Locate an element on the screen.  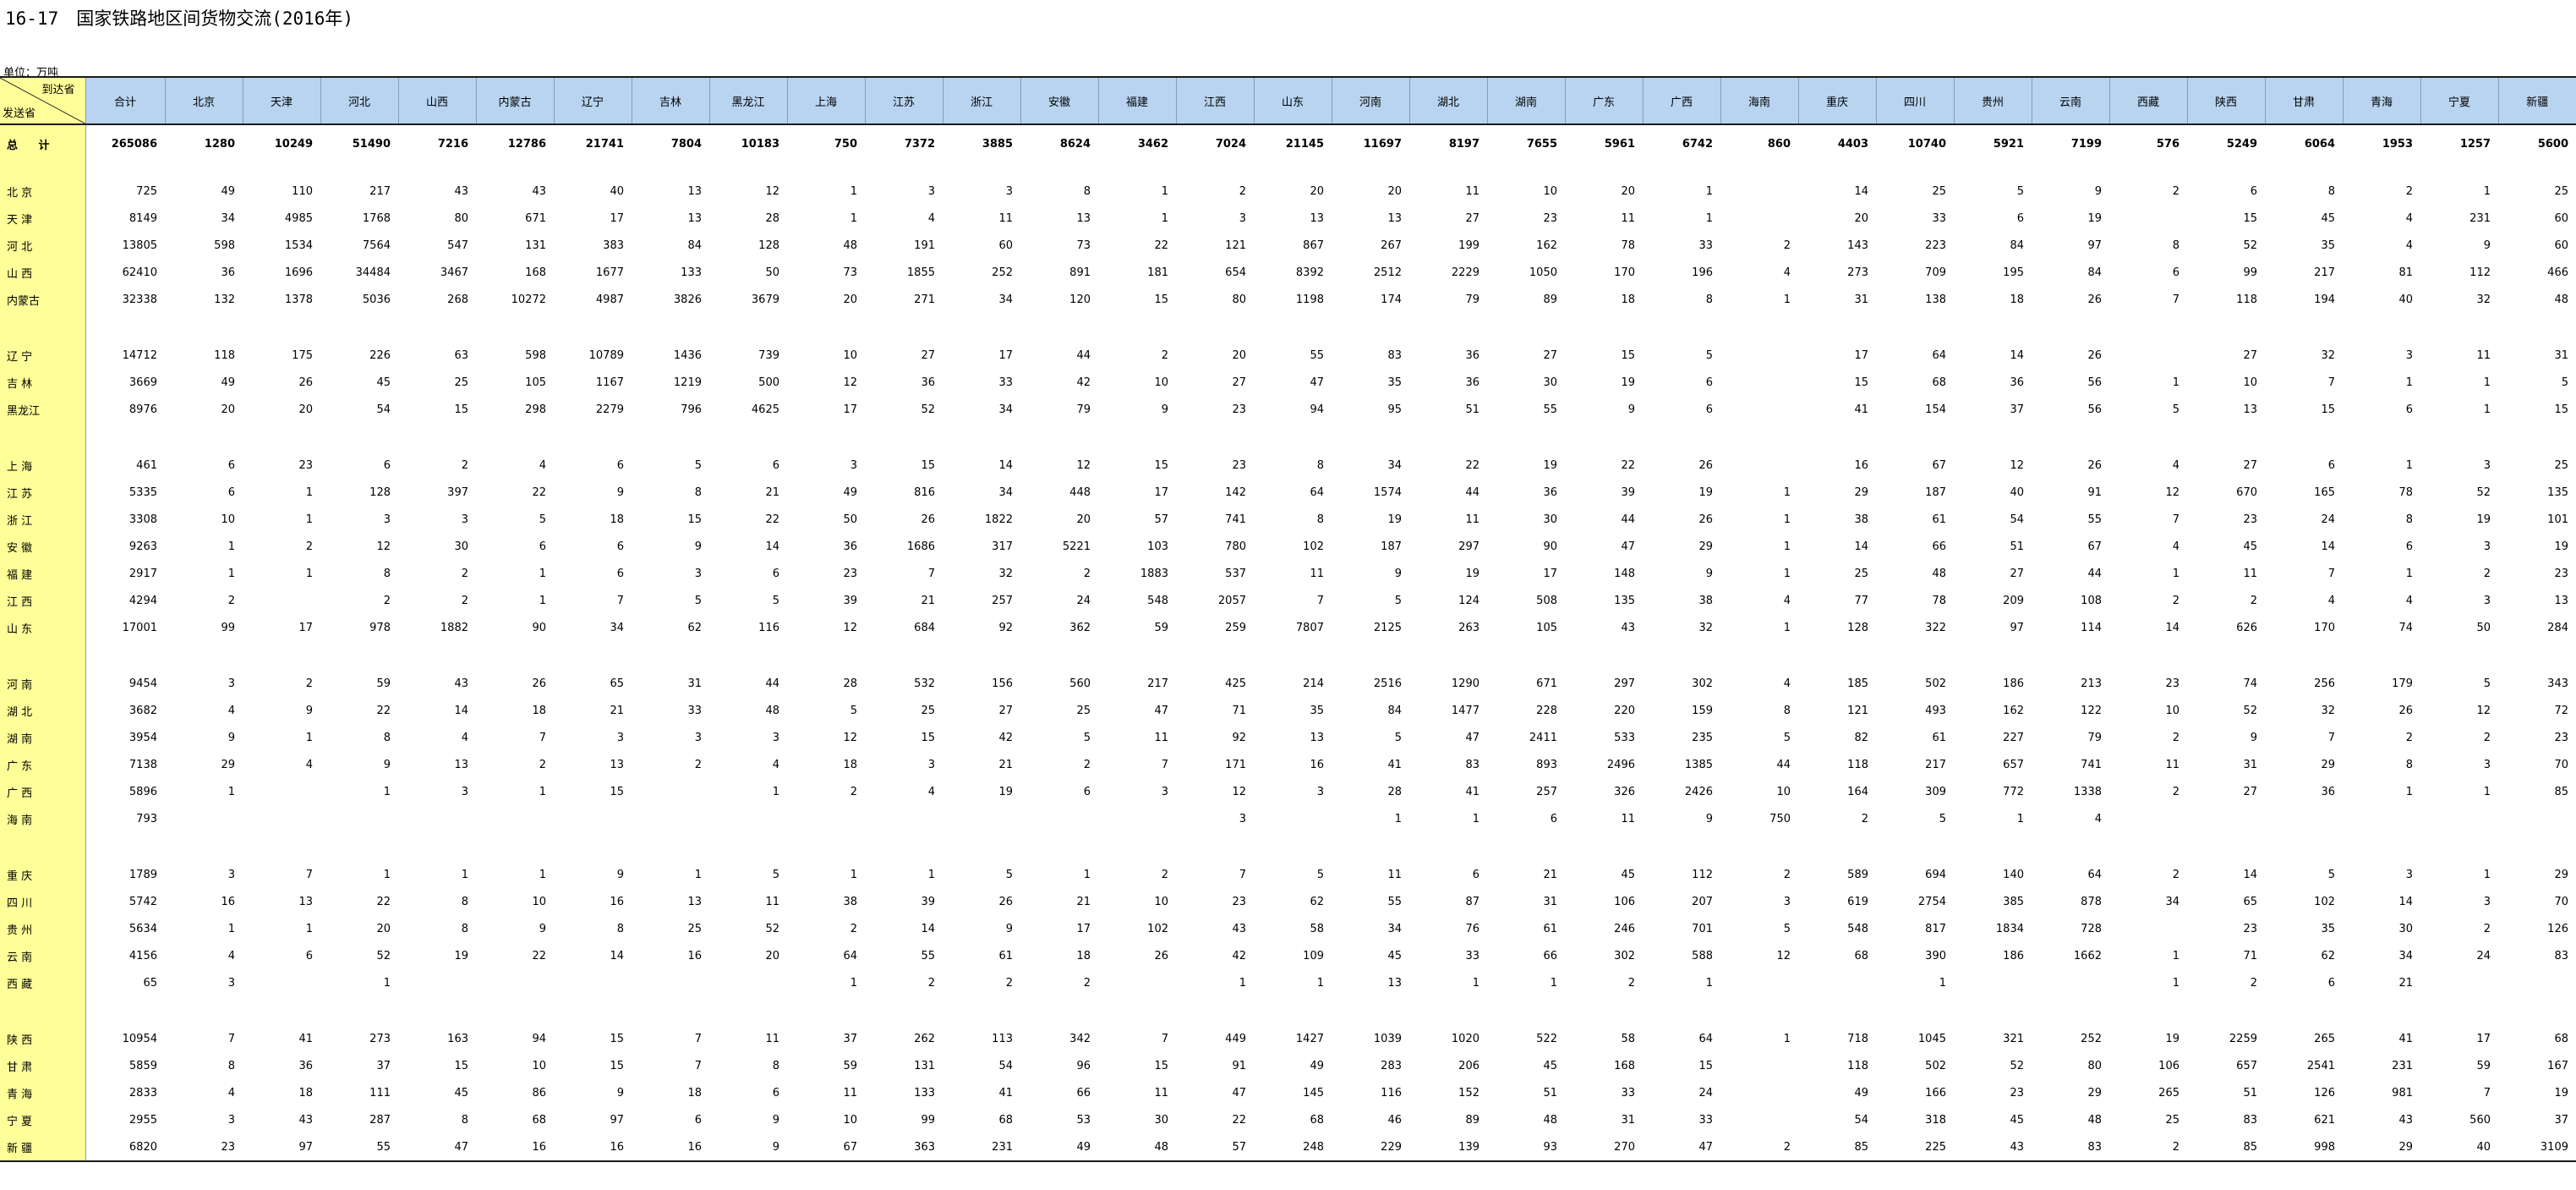
data-cell: 493 is located at coordinates (1935, 711).